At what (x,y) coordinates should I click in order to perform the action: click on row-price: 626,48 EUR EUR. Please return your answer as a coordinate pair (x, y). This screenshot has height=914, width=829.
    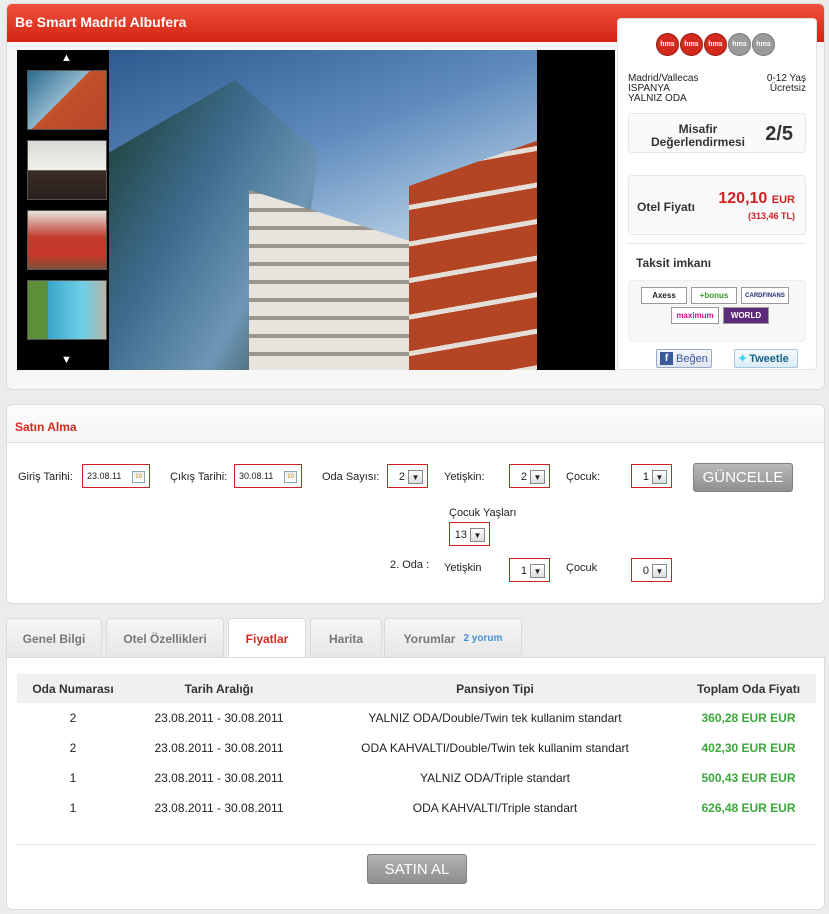
    Looking at the image, I should click on (748, 808).